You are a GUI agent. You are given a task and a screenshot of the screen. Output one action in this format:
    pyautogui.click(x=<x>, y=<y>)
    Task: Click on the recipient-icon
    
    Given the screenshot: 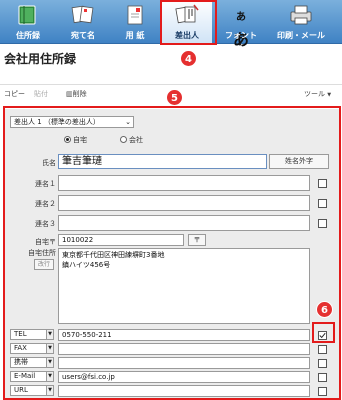 What is the action you would take?
    pyautogui.click(x=82, y=14)
    